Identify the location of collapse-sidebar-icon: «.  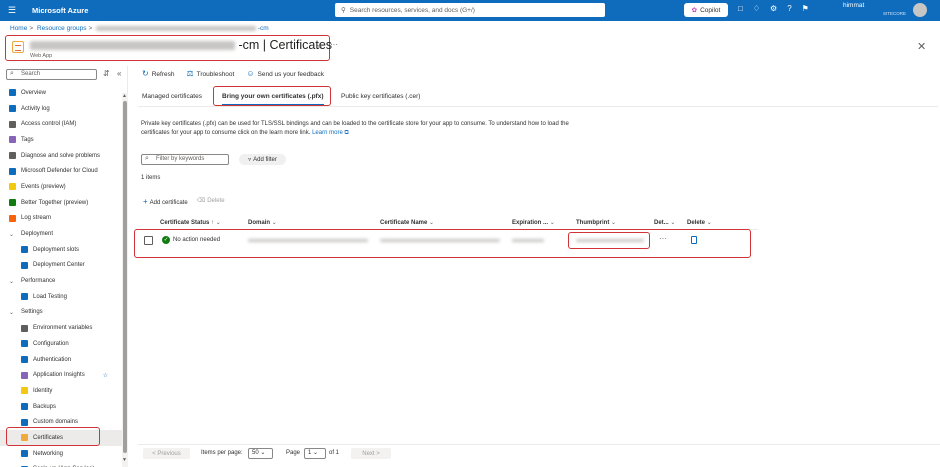
(119, 73).